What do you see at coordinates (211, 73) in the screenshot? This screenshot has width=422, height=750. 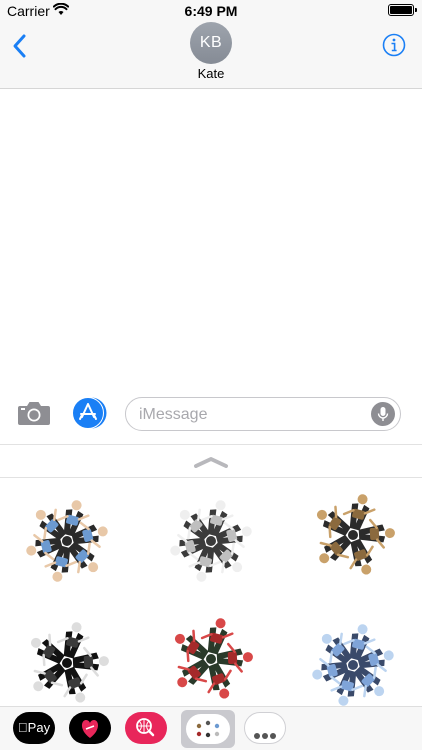 I see `contact-name: Kate` at bounding box center [211, 73].